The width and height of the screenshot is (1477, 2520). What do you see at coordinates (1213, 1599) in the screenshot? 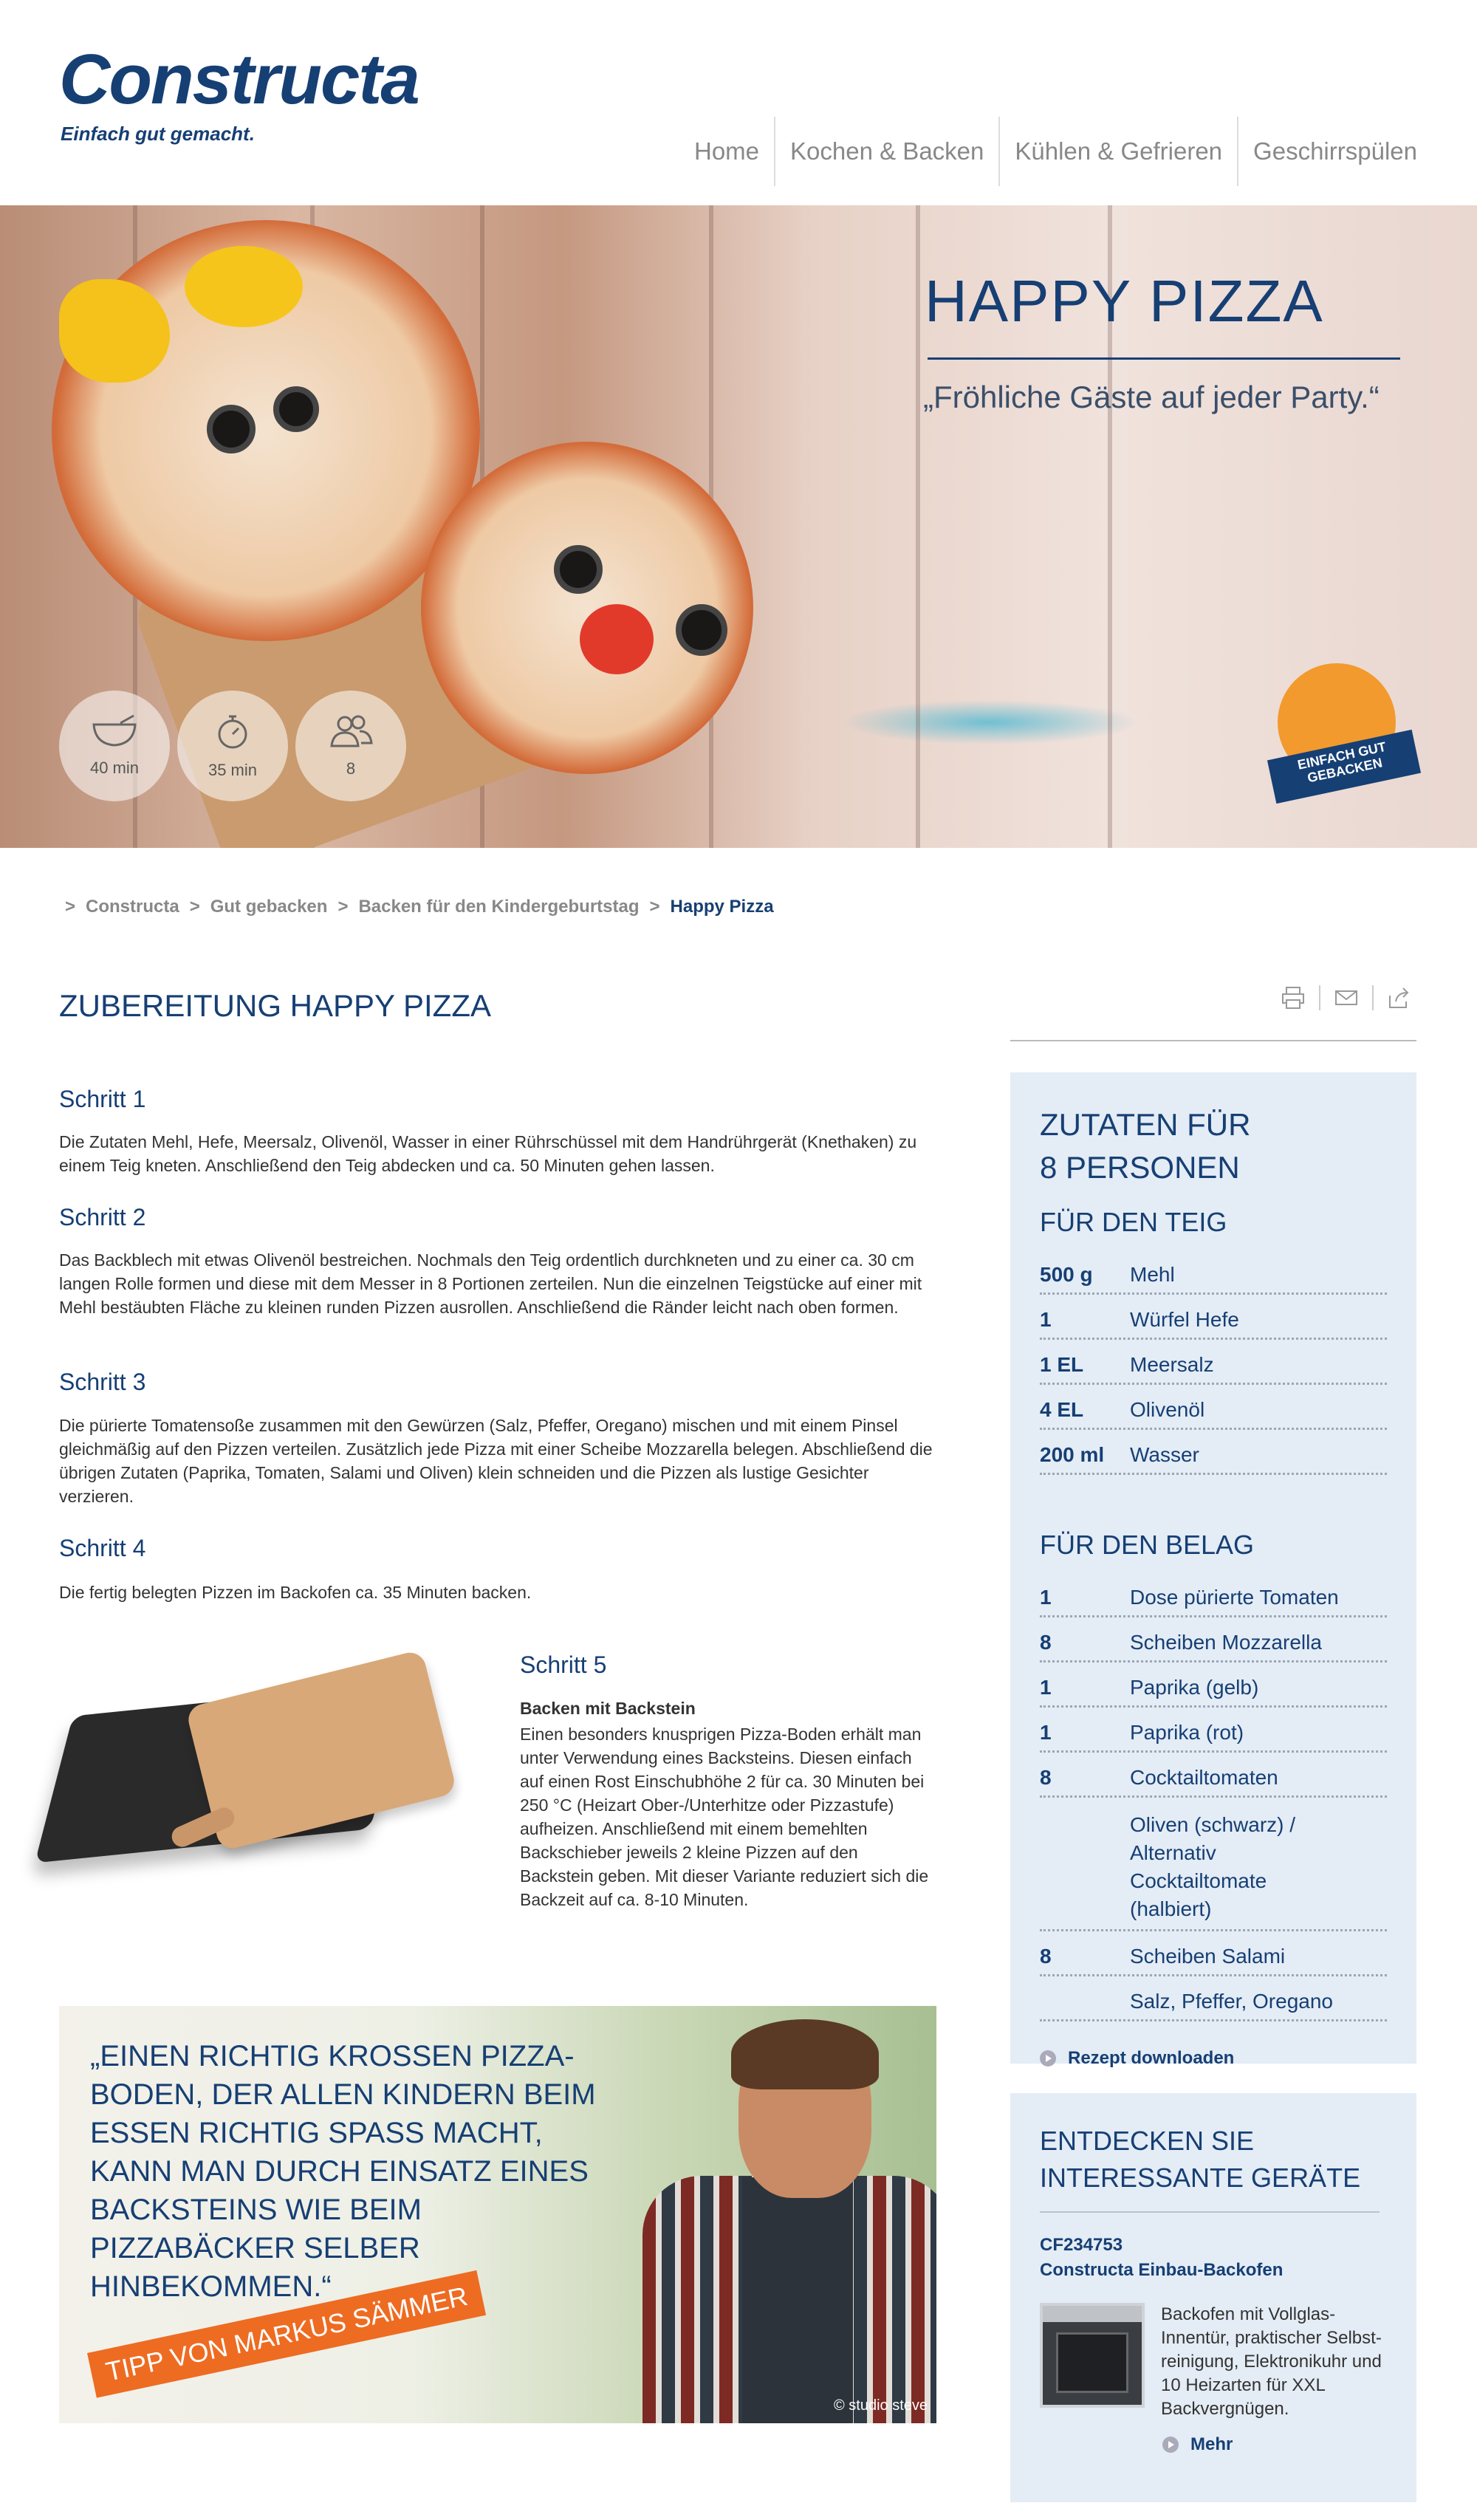
I see `ingredient-row: 1 Dose pürierte Tomaten` at bounding box center [1213, 1599].